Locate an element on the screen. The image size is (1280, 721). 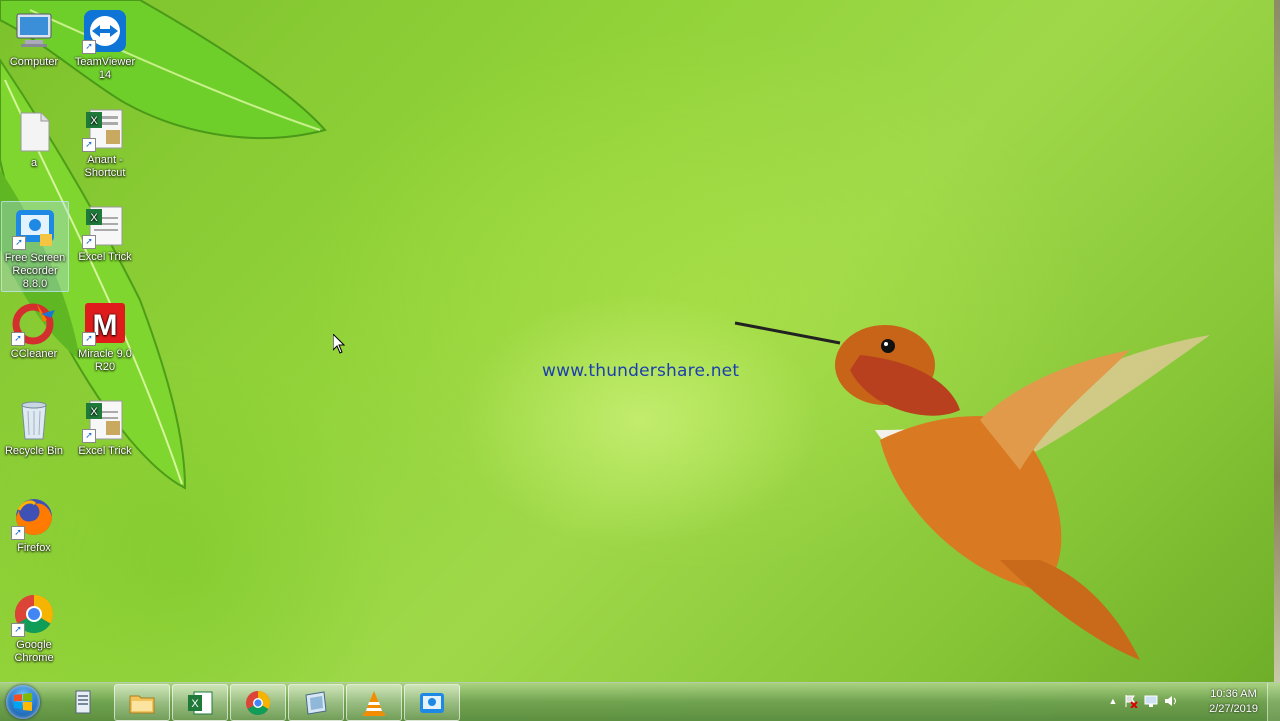
chrome-icon is located at coordinates (258, 703).